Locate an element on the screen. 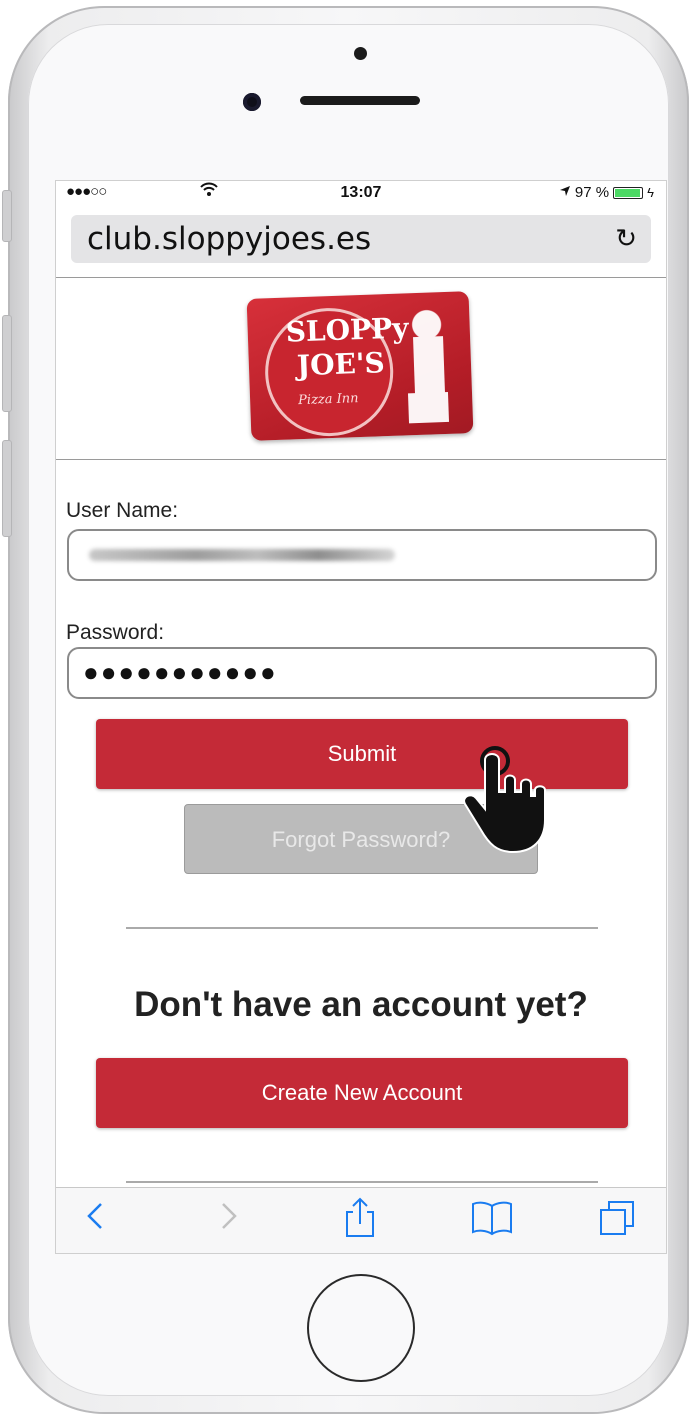 Image resolution: width=697 pixels, height=1419 pixels. reload-icon: ↻ is located at coordinates (626, 238).